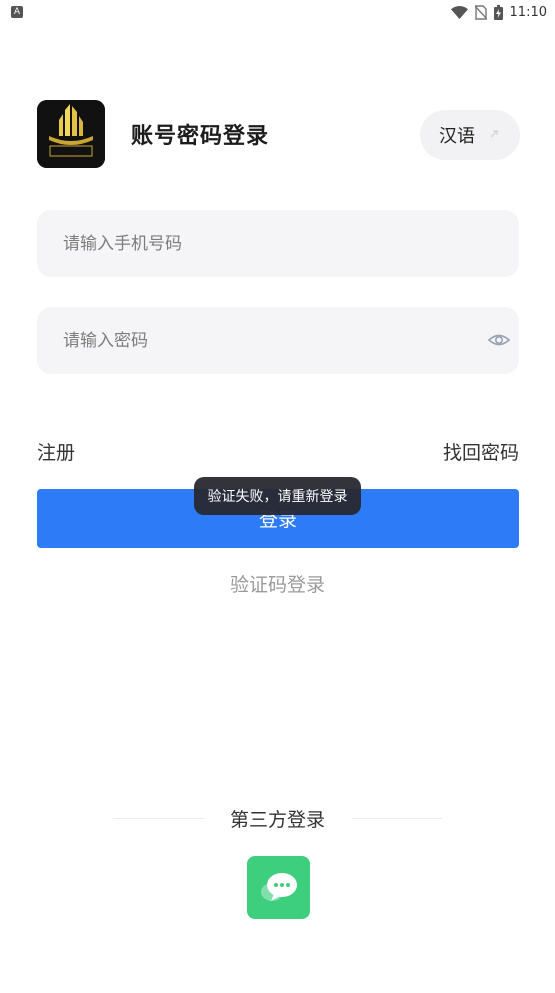 Image resolution: width=555 pixels, height=993 pixels. I want to click on phone-input, so click(278, 243).